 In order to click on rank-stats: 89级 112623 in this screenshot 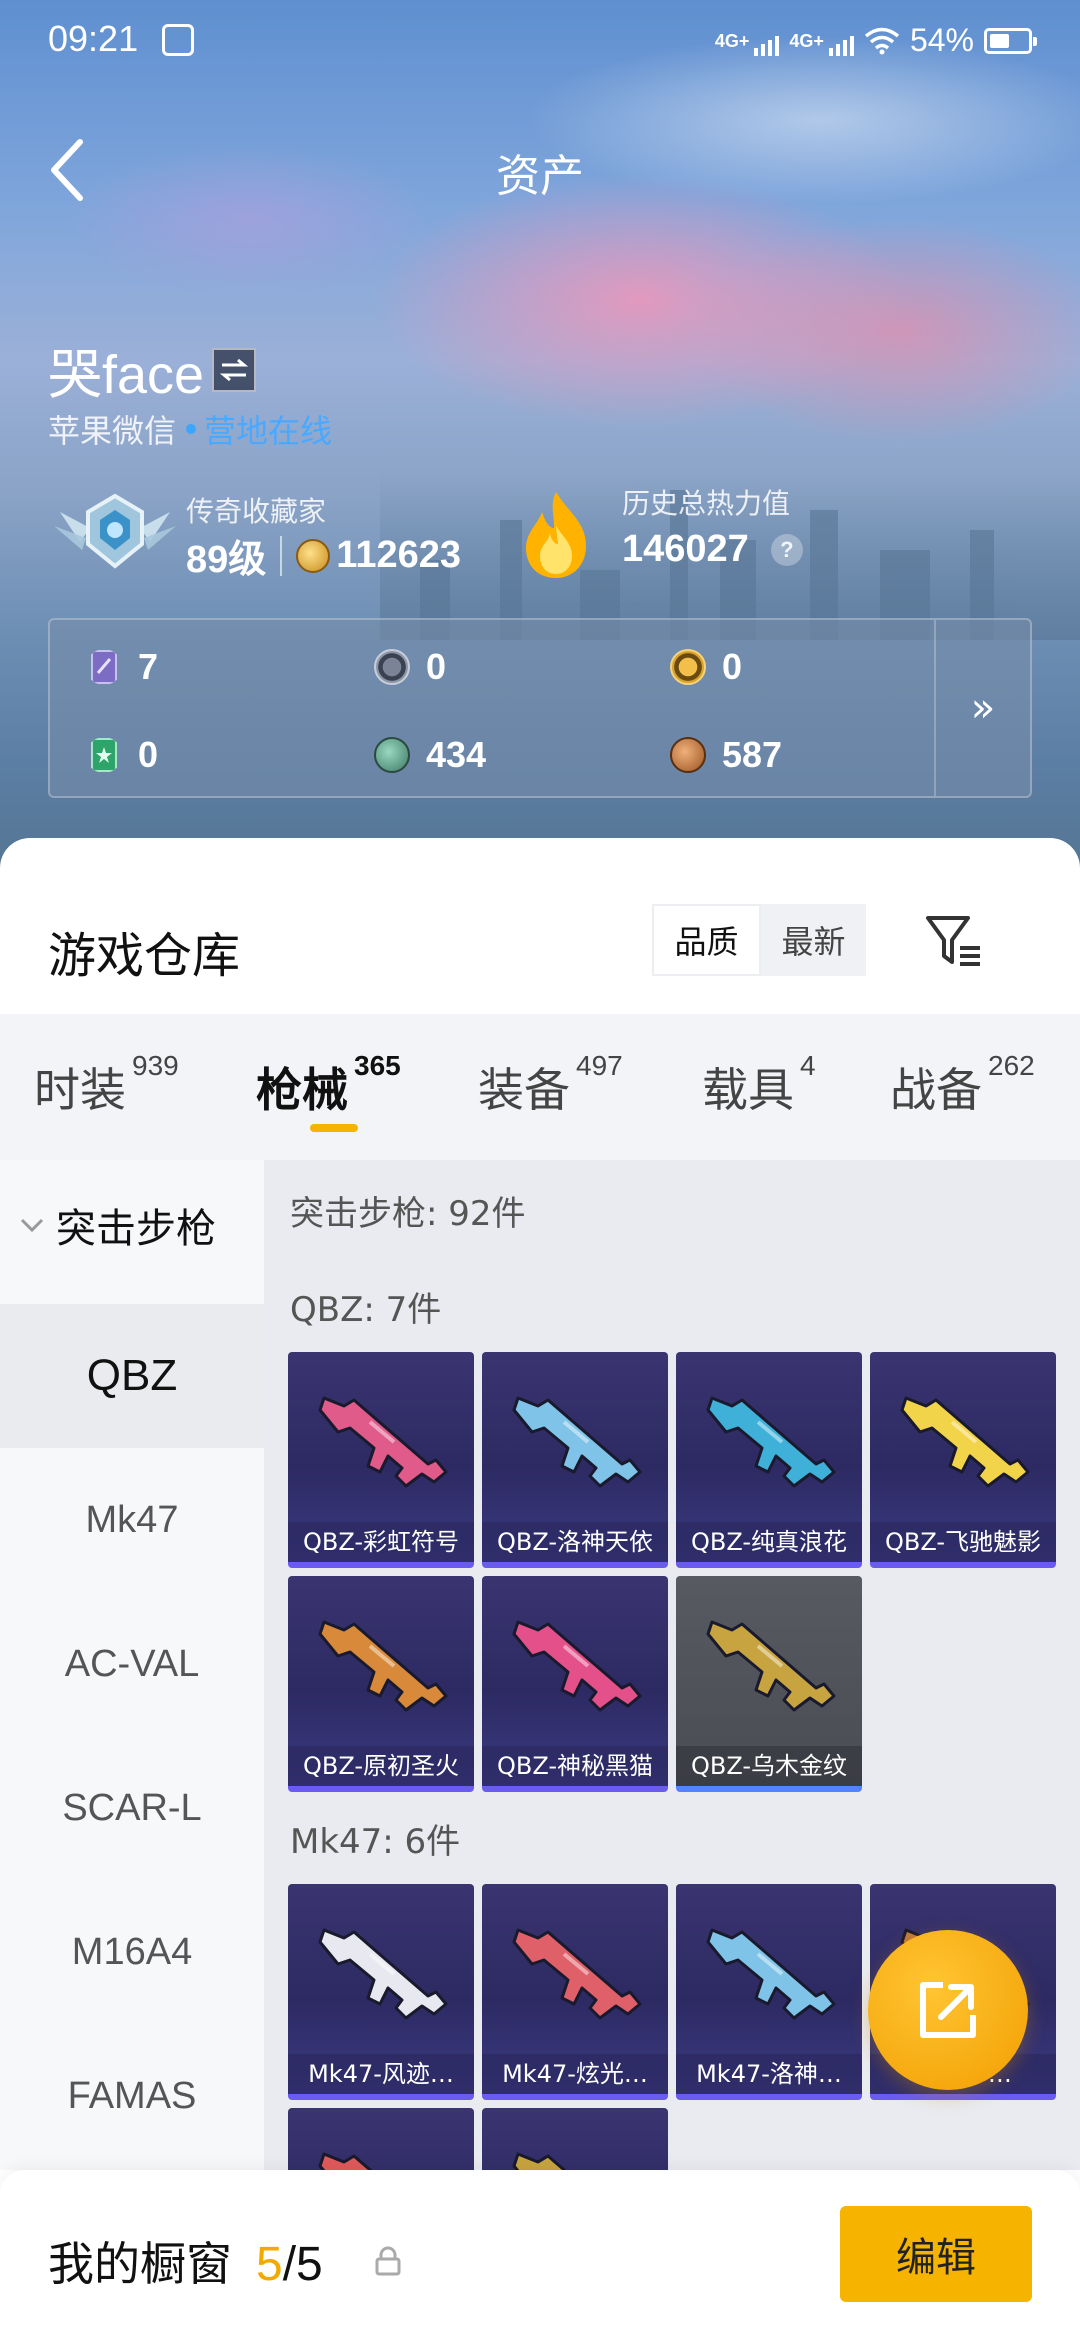, I will do `click(323, 555)`.